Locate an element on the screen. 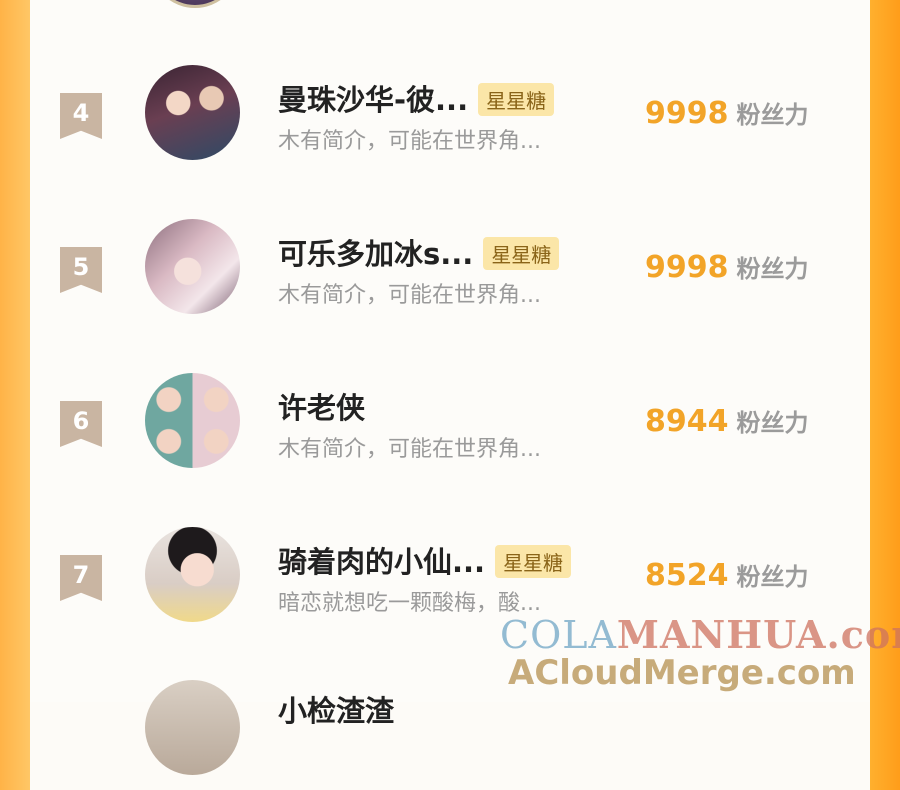 The image size is (900, 790). user-name: 许老侠 is located at coordinates (321, 408).